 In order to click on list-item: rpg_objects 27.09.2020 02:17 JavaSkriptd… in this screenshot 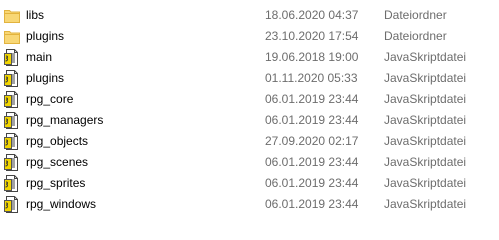, I will do `click(249, 141)`.